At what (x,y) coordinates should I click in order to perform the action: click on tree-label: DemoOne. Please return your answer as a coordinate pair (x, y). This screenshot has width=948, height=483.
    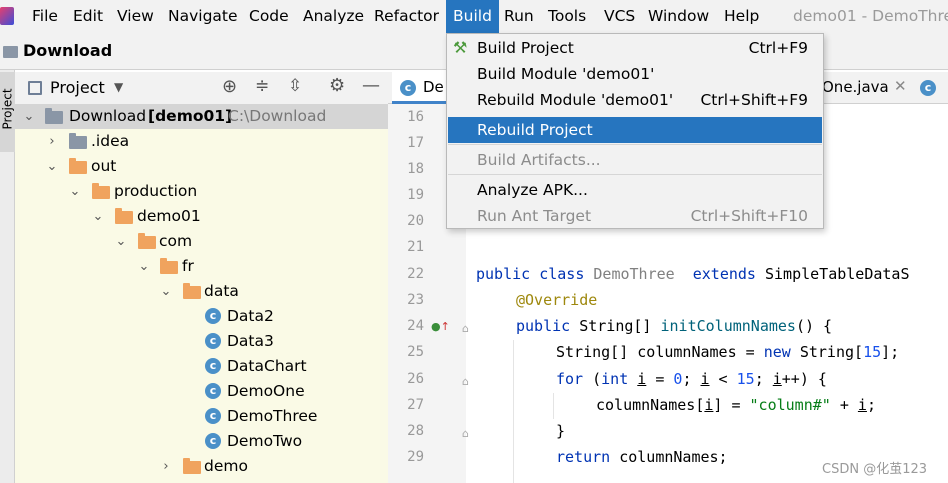
    Looking at the image, I should click on (266, 391).